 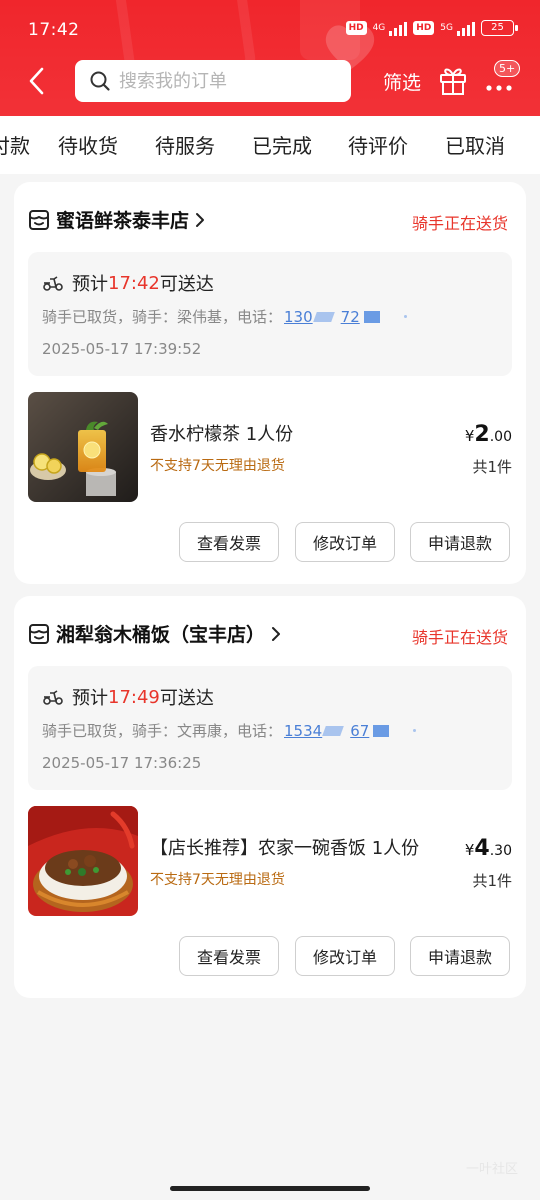 I want to click on eta-row: 预计 17:49 可送达, so click(x=128, y=697).